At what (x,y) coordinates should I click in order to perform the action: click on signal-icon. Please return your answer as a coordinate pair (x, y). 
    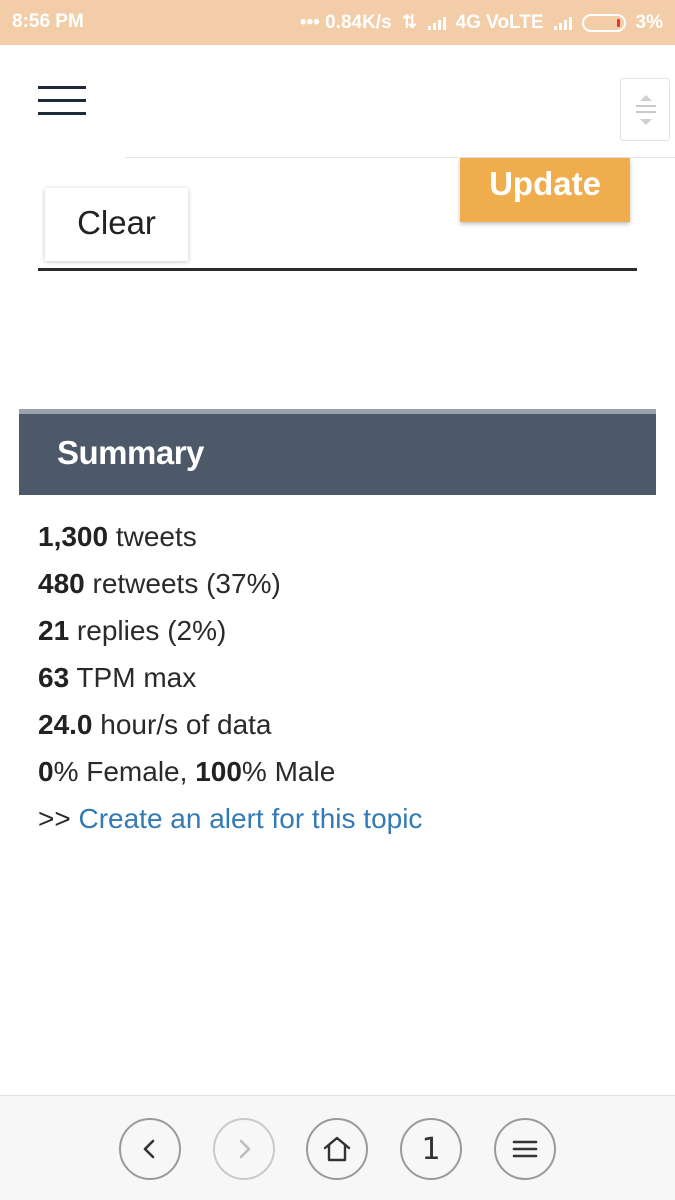
    Looking at the image, I should click on (436, 23).